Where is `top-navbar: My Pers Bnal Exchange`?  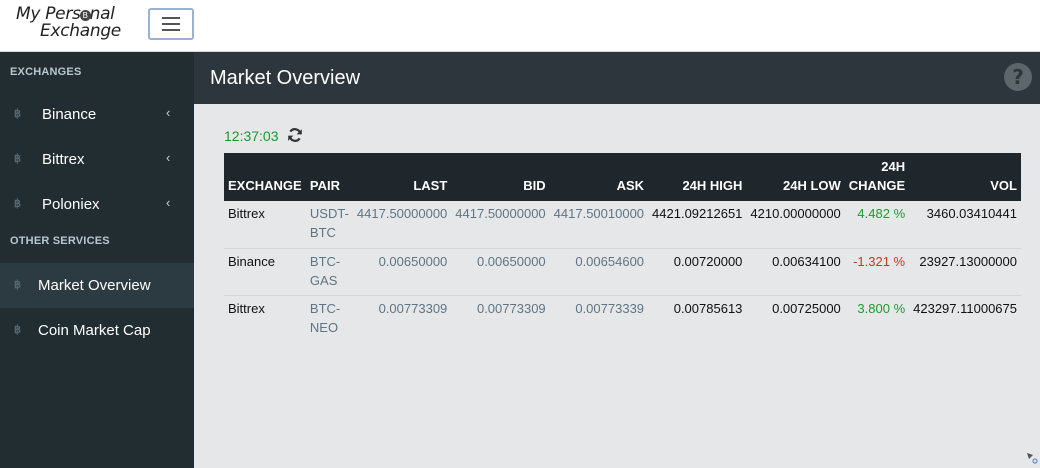 top-navbar: My Pers Bnal Exchange is located at coordinates (520, 26).